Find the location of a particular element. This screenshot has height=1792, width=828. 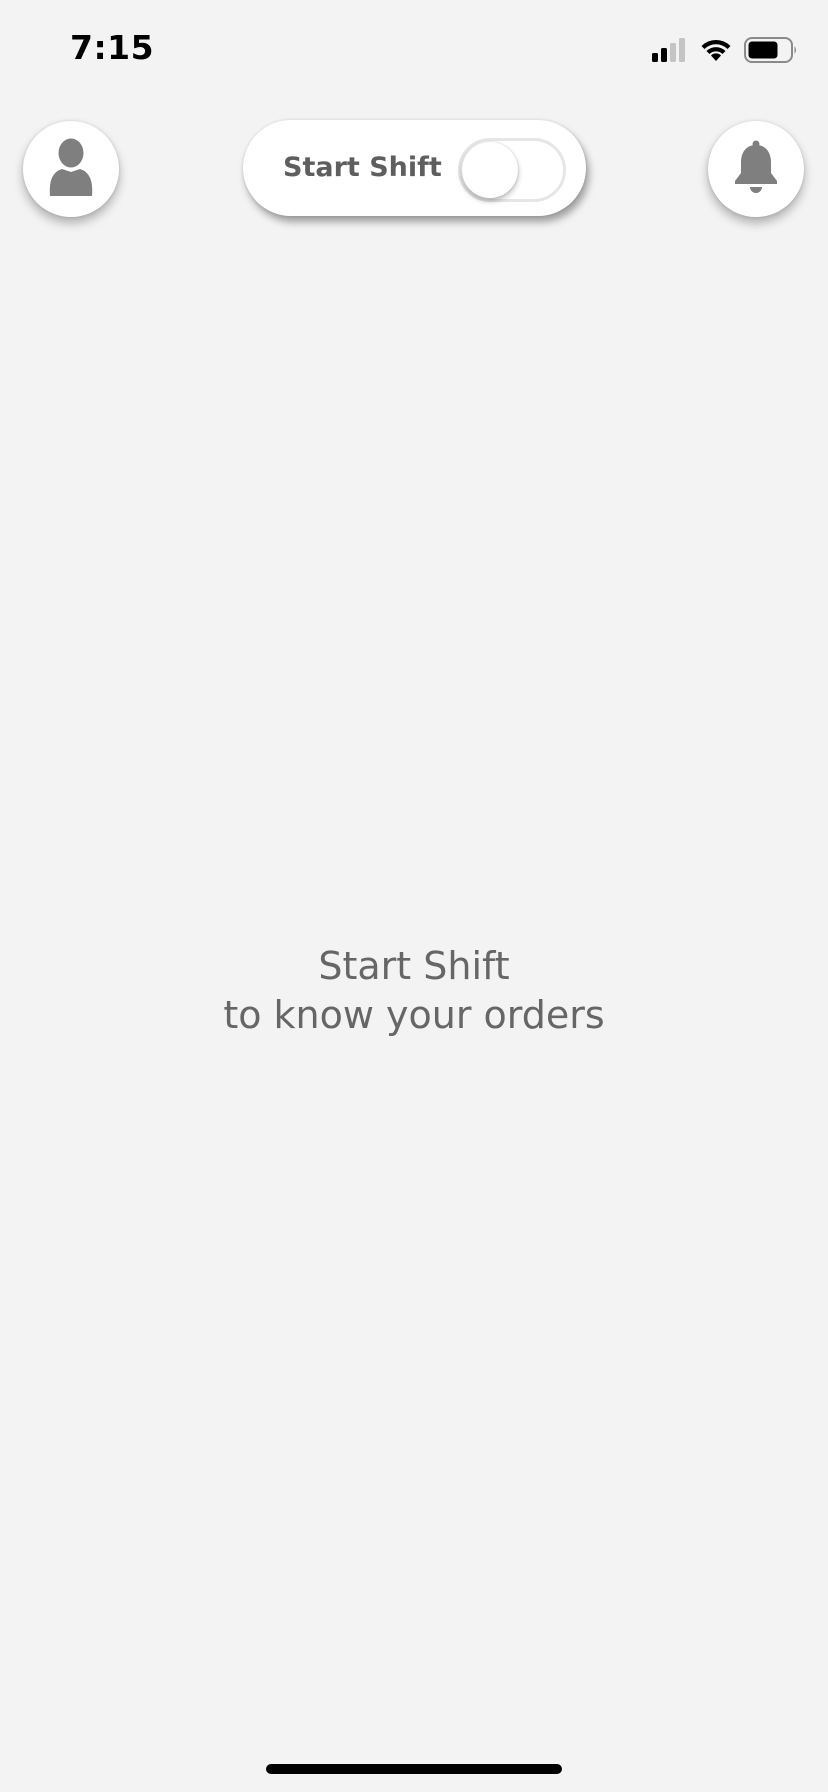

status-icons is located at coordinates (725, 50).